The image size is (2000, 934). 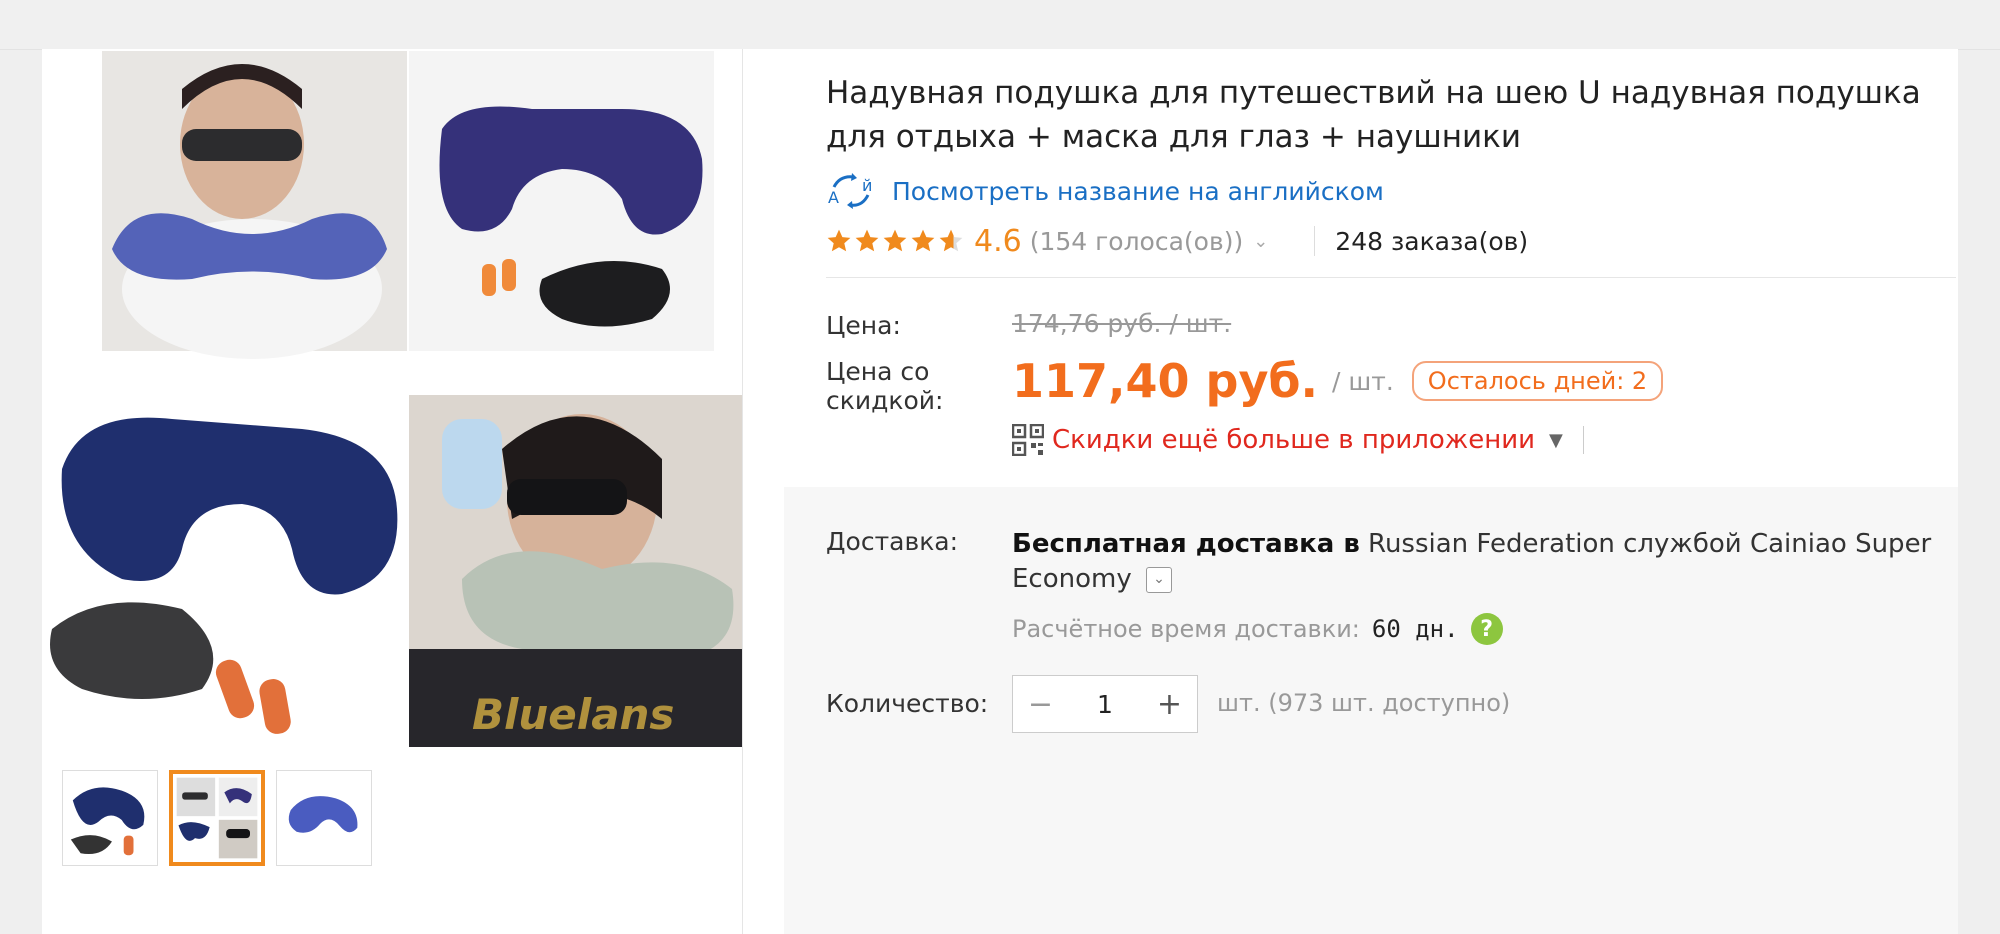 I want to click on quantity-stepper: − +, so click(x=1105, y=704).